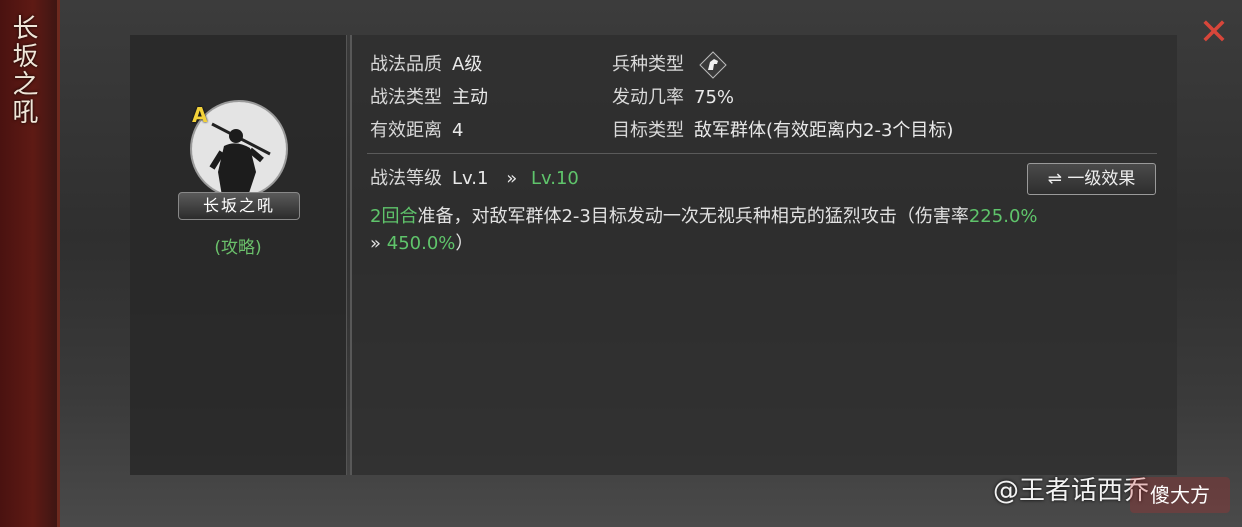  What do you see at coordinates (394, 216) in the screenshot?
I see `prep-turns: 2回合` at bounding box center [394, 216].